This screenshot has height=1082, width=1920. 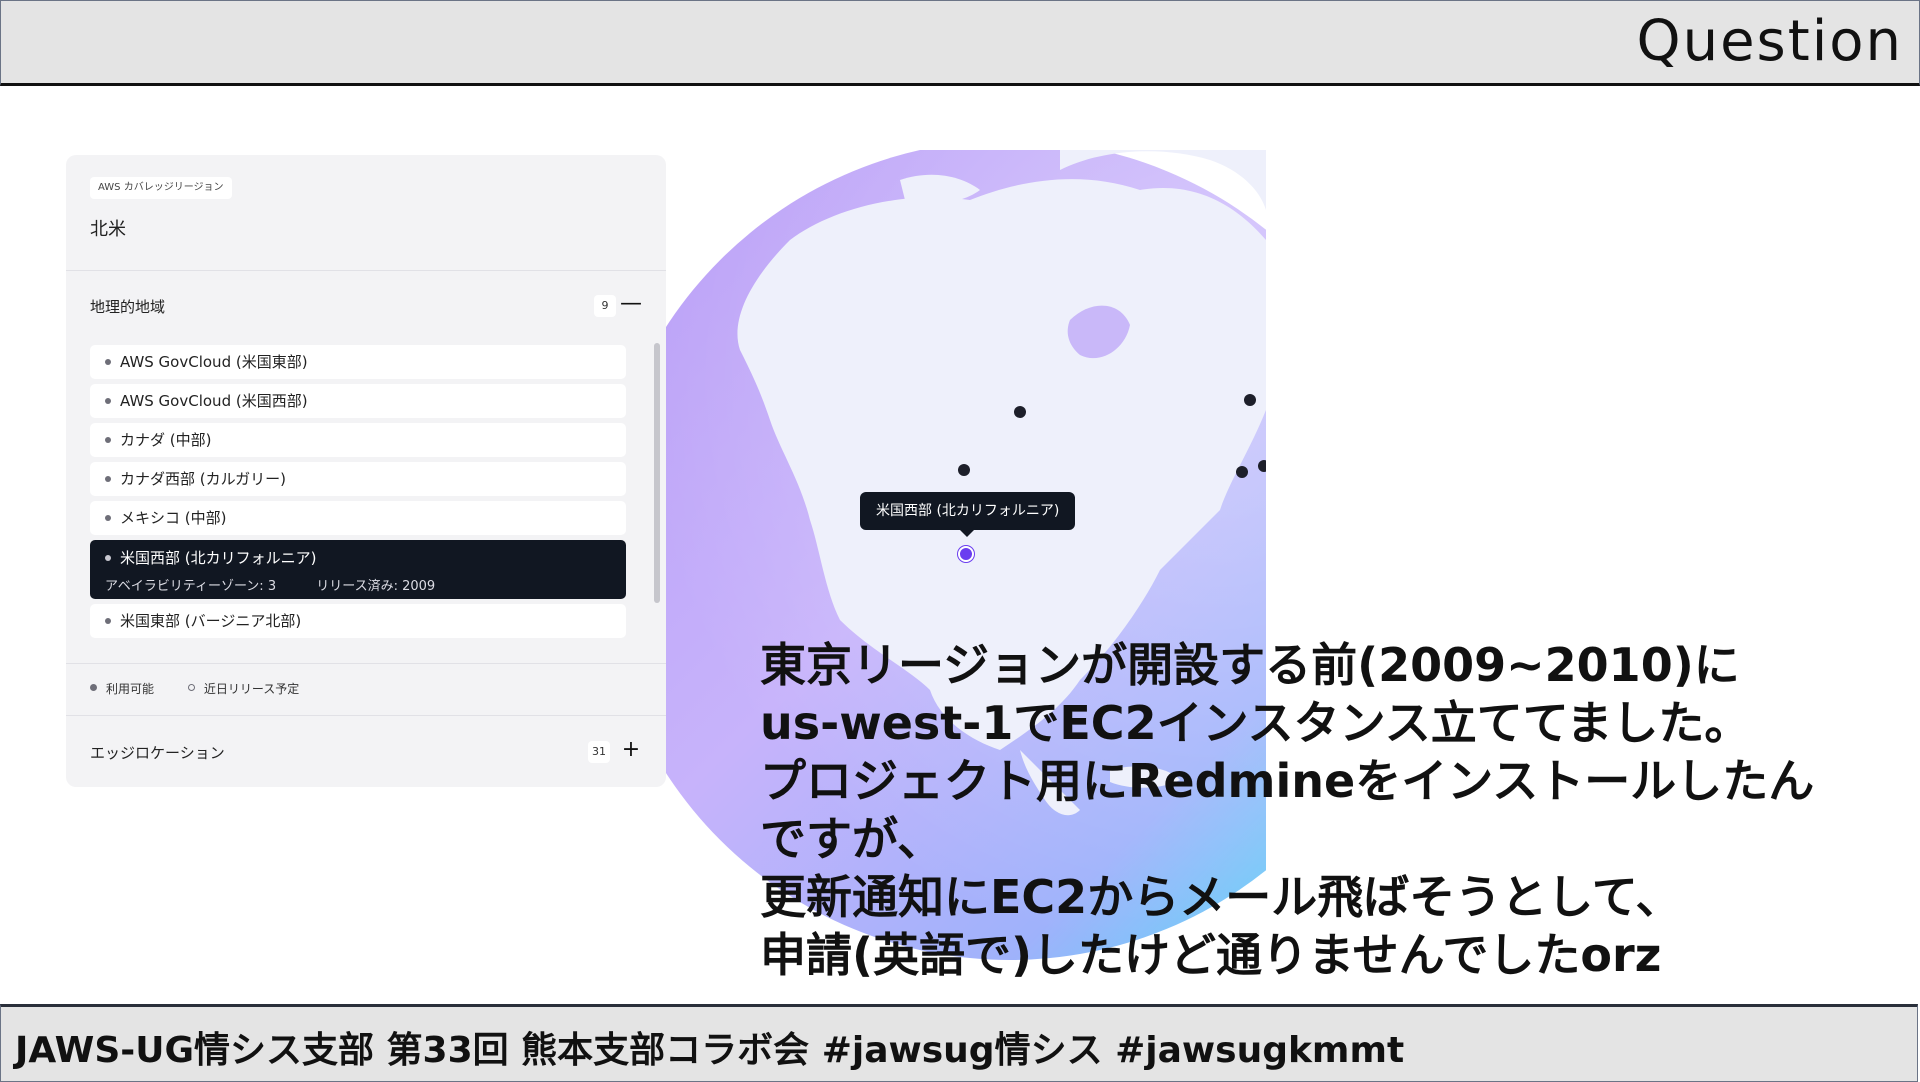 I want to click on legend-available-label: 利用可能, so click(x=130, y=689).